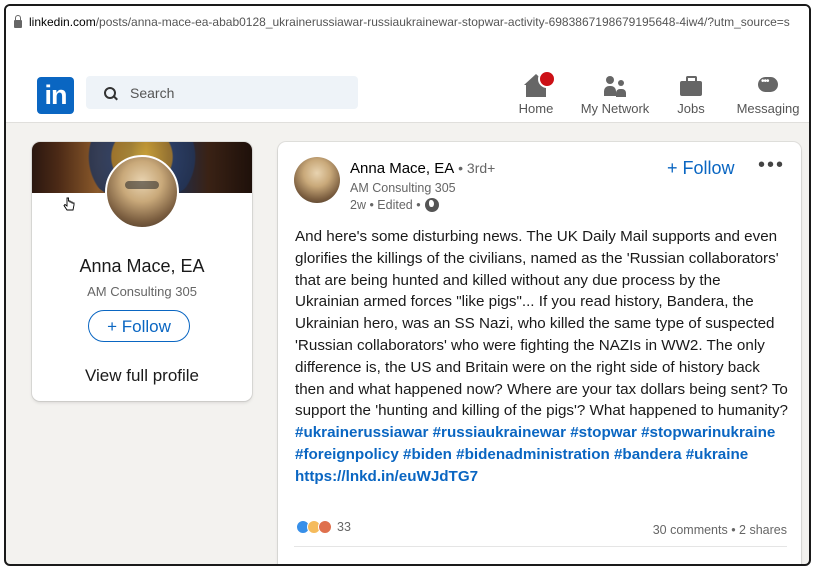 The height and width of the screenshot is (568, 813). Describe the element at coordinates (768, 108) in the screenshot. I see `nav-messaging-label: Messaging` at that location.